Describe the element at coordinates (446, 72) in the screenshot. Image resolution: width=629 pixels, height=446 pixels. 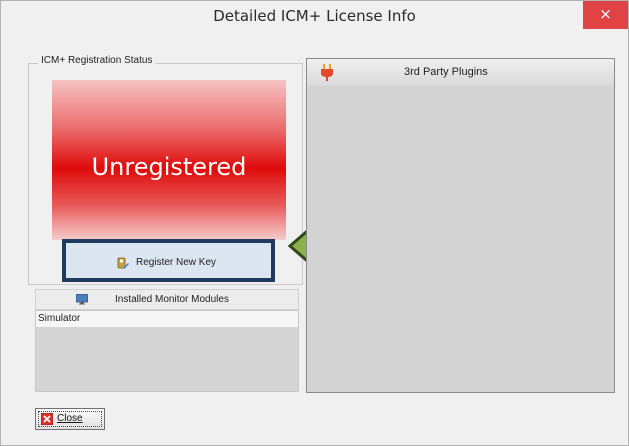
I see `third-party-plugins-title: 3rd Party Plugins` at that location.